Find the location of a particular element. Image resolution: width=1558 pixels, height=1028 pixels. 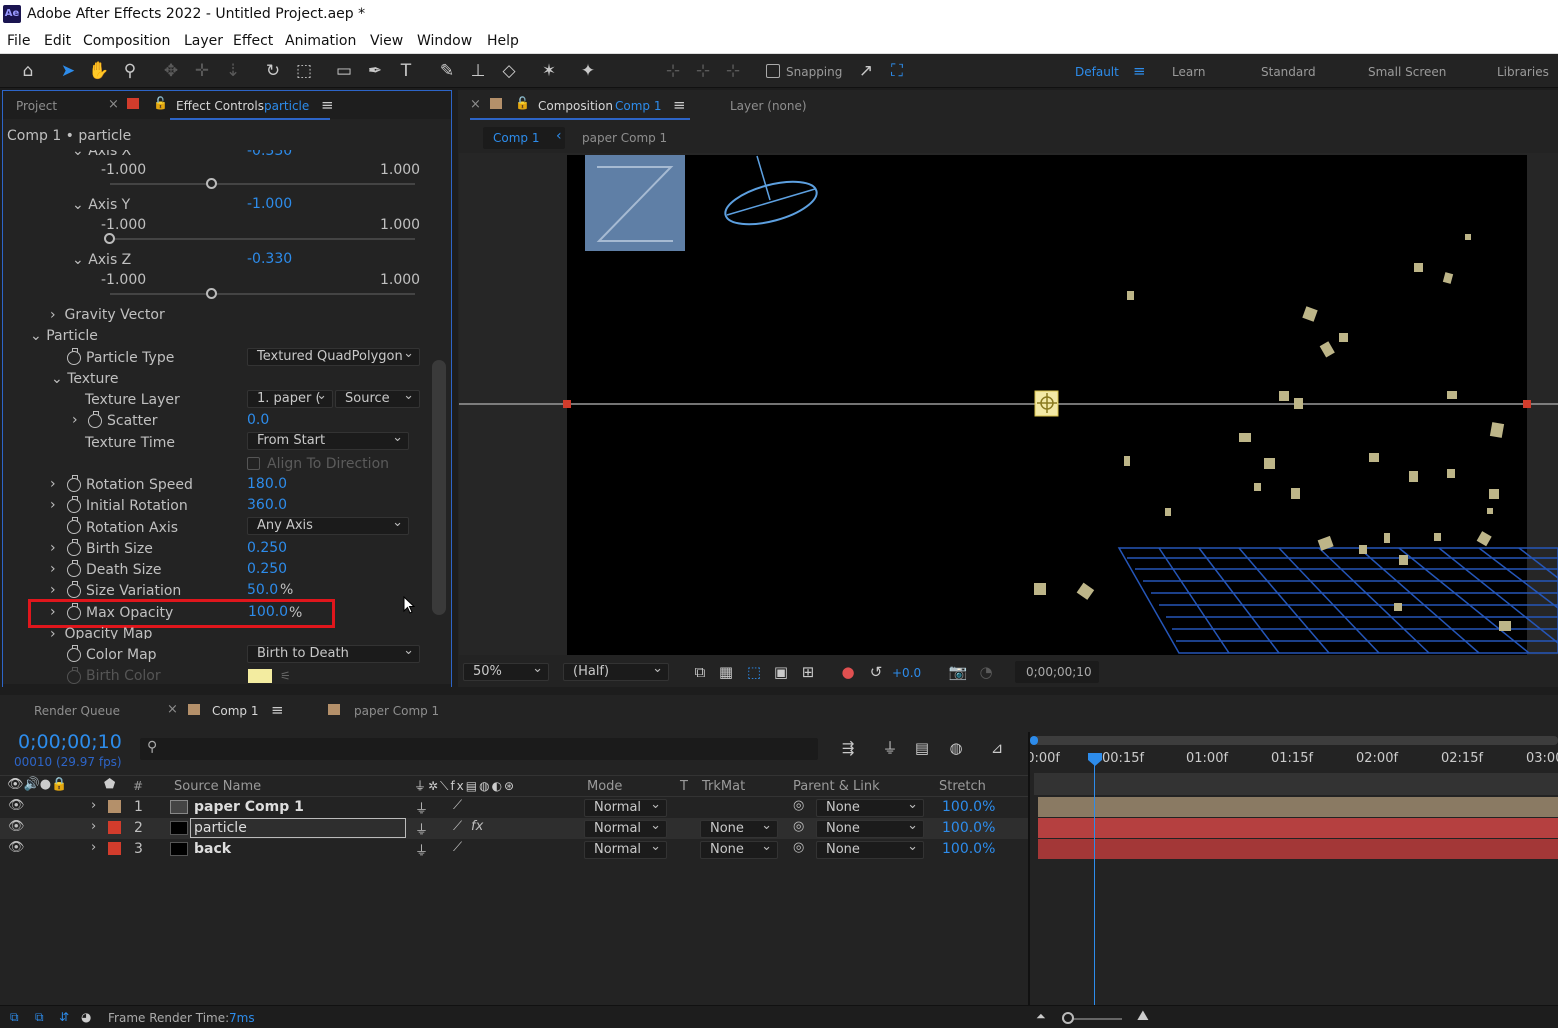

death-size-expand-arrow: › is located at coordinates (53, 569).